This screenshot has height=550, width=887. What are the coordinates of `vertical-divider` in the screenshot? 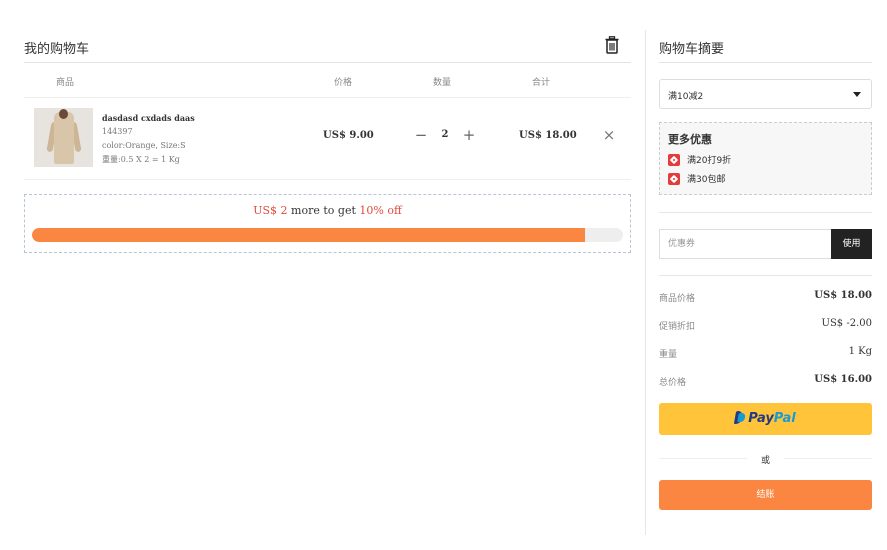 It's located at (645, 282).